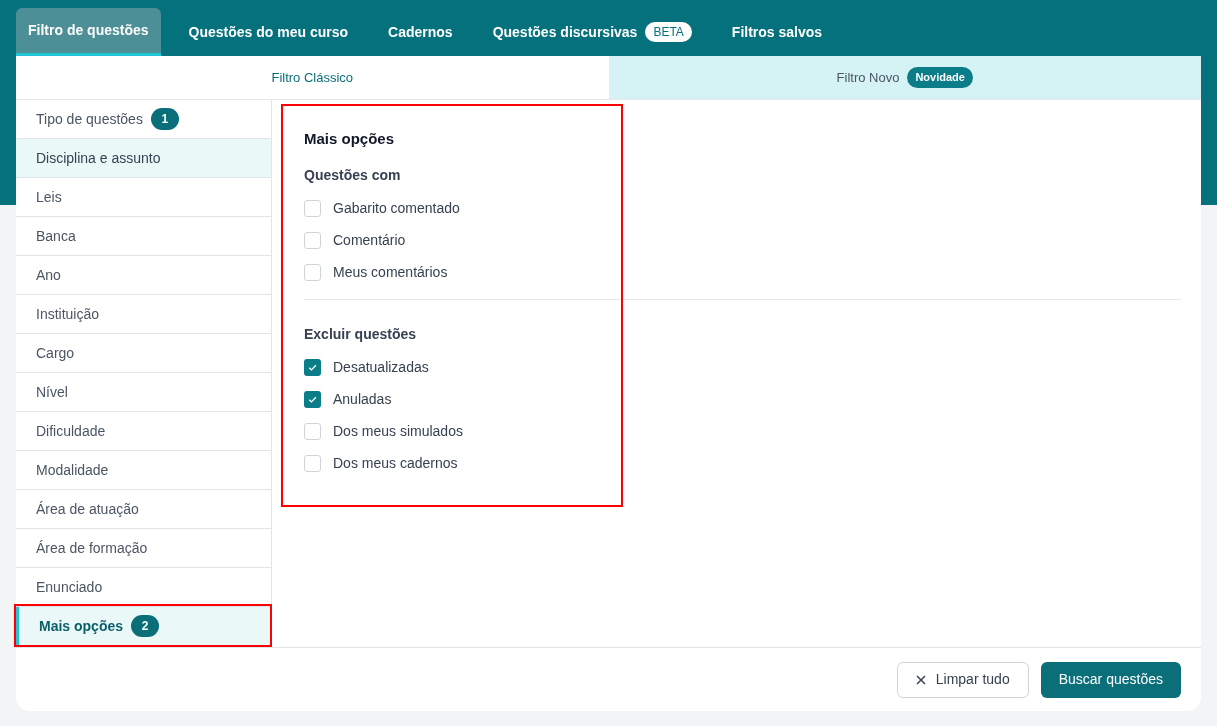 This screenshot has width=1217, height=726. I want to click on sidebar-item: Ano, so click(143, 275).